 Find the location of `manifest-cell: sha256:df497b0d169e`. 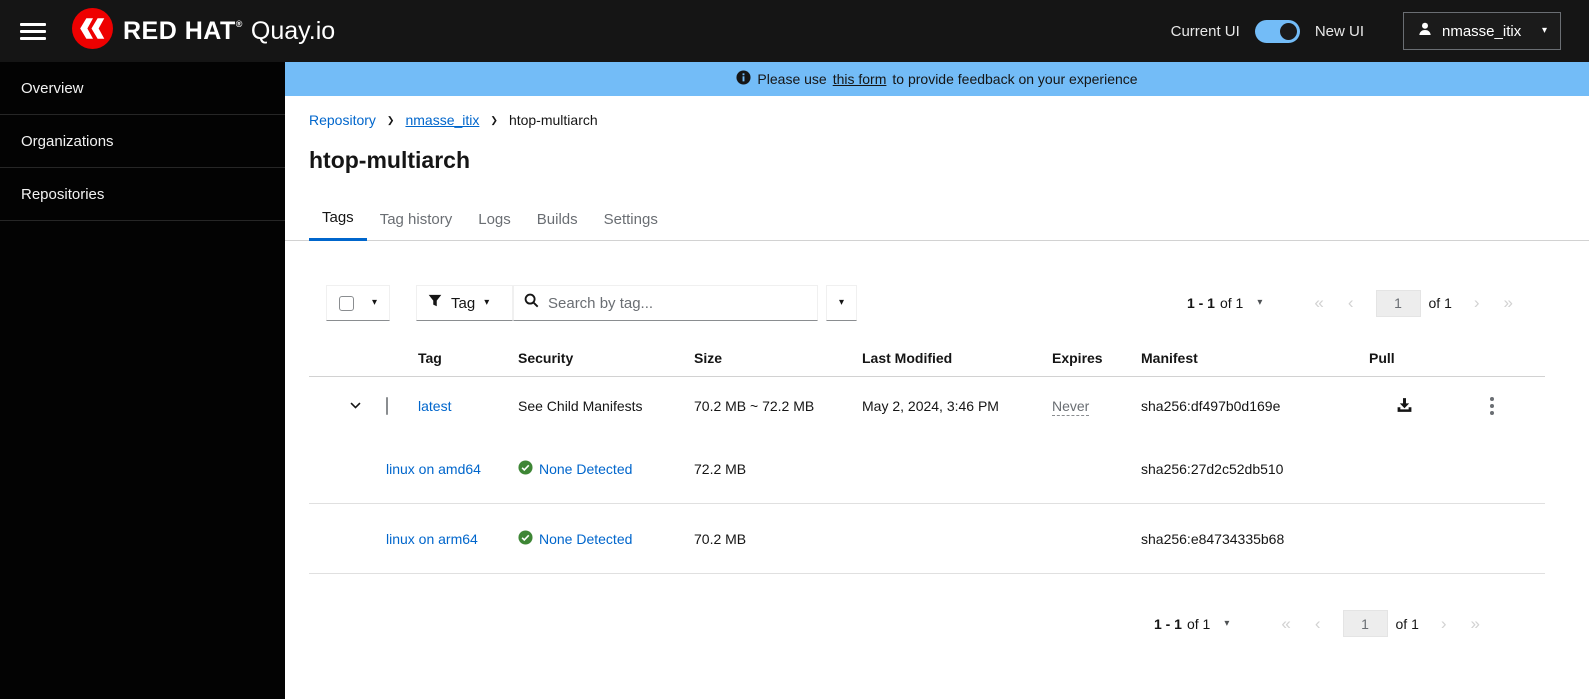

manifest-cell: sha256:df497b0d169e is located at coordinates (1211, 405).